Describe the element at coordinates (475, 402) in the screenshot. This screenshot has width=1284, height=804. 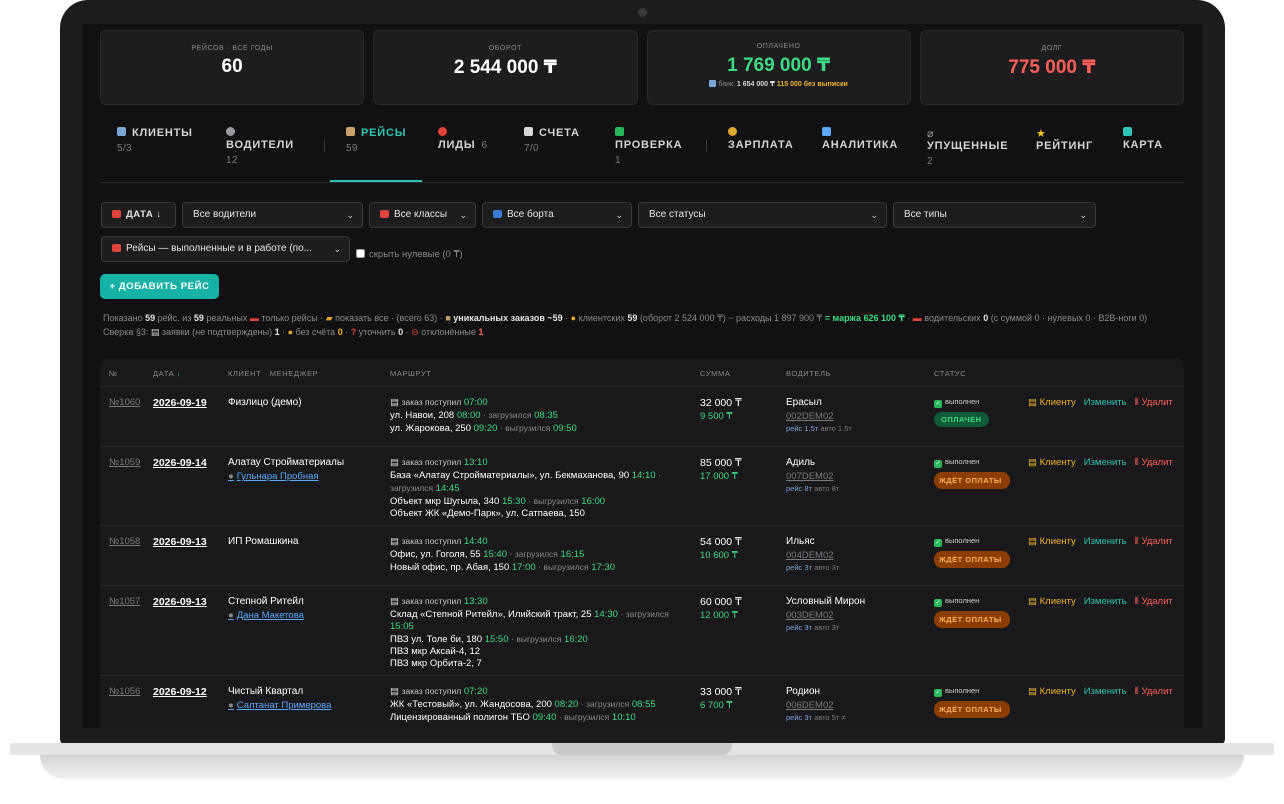
I see `order-time: 07:00` at that location.